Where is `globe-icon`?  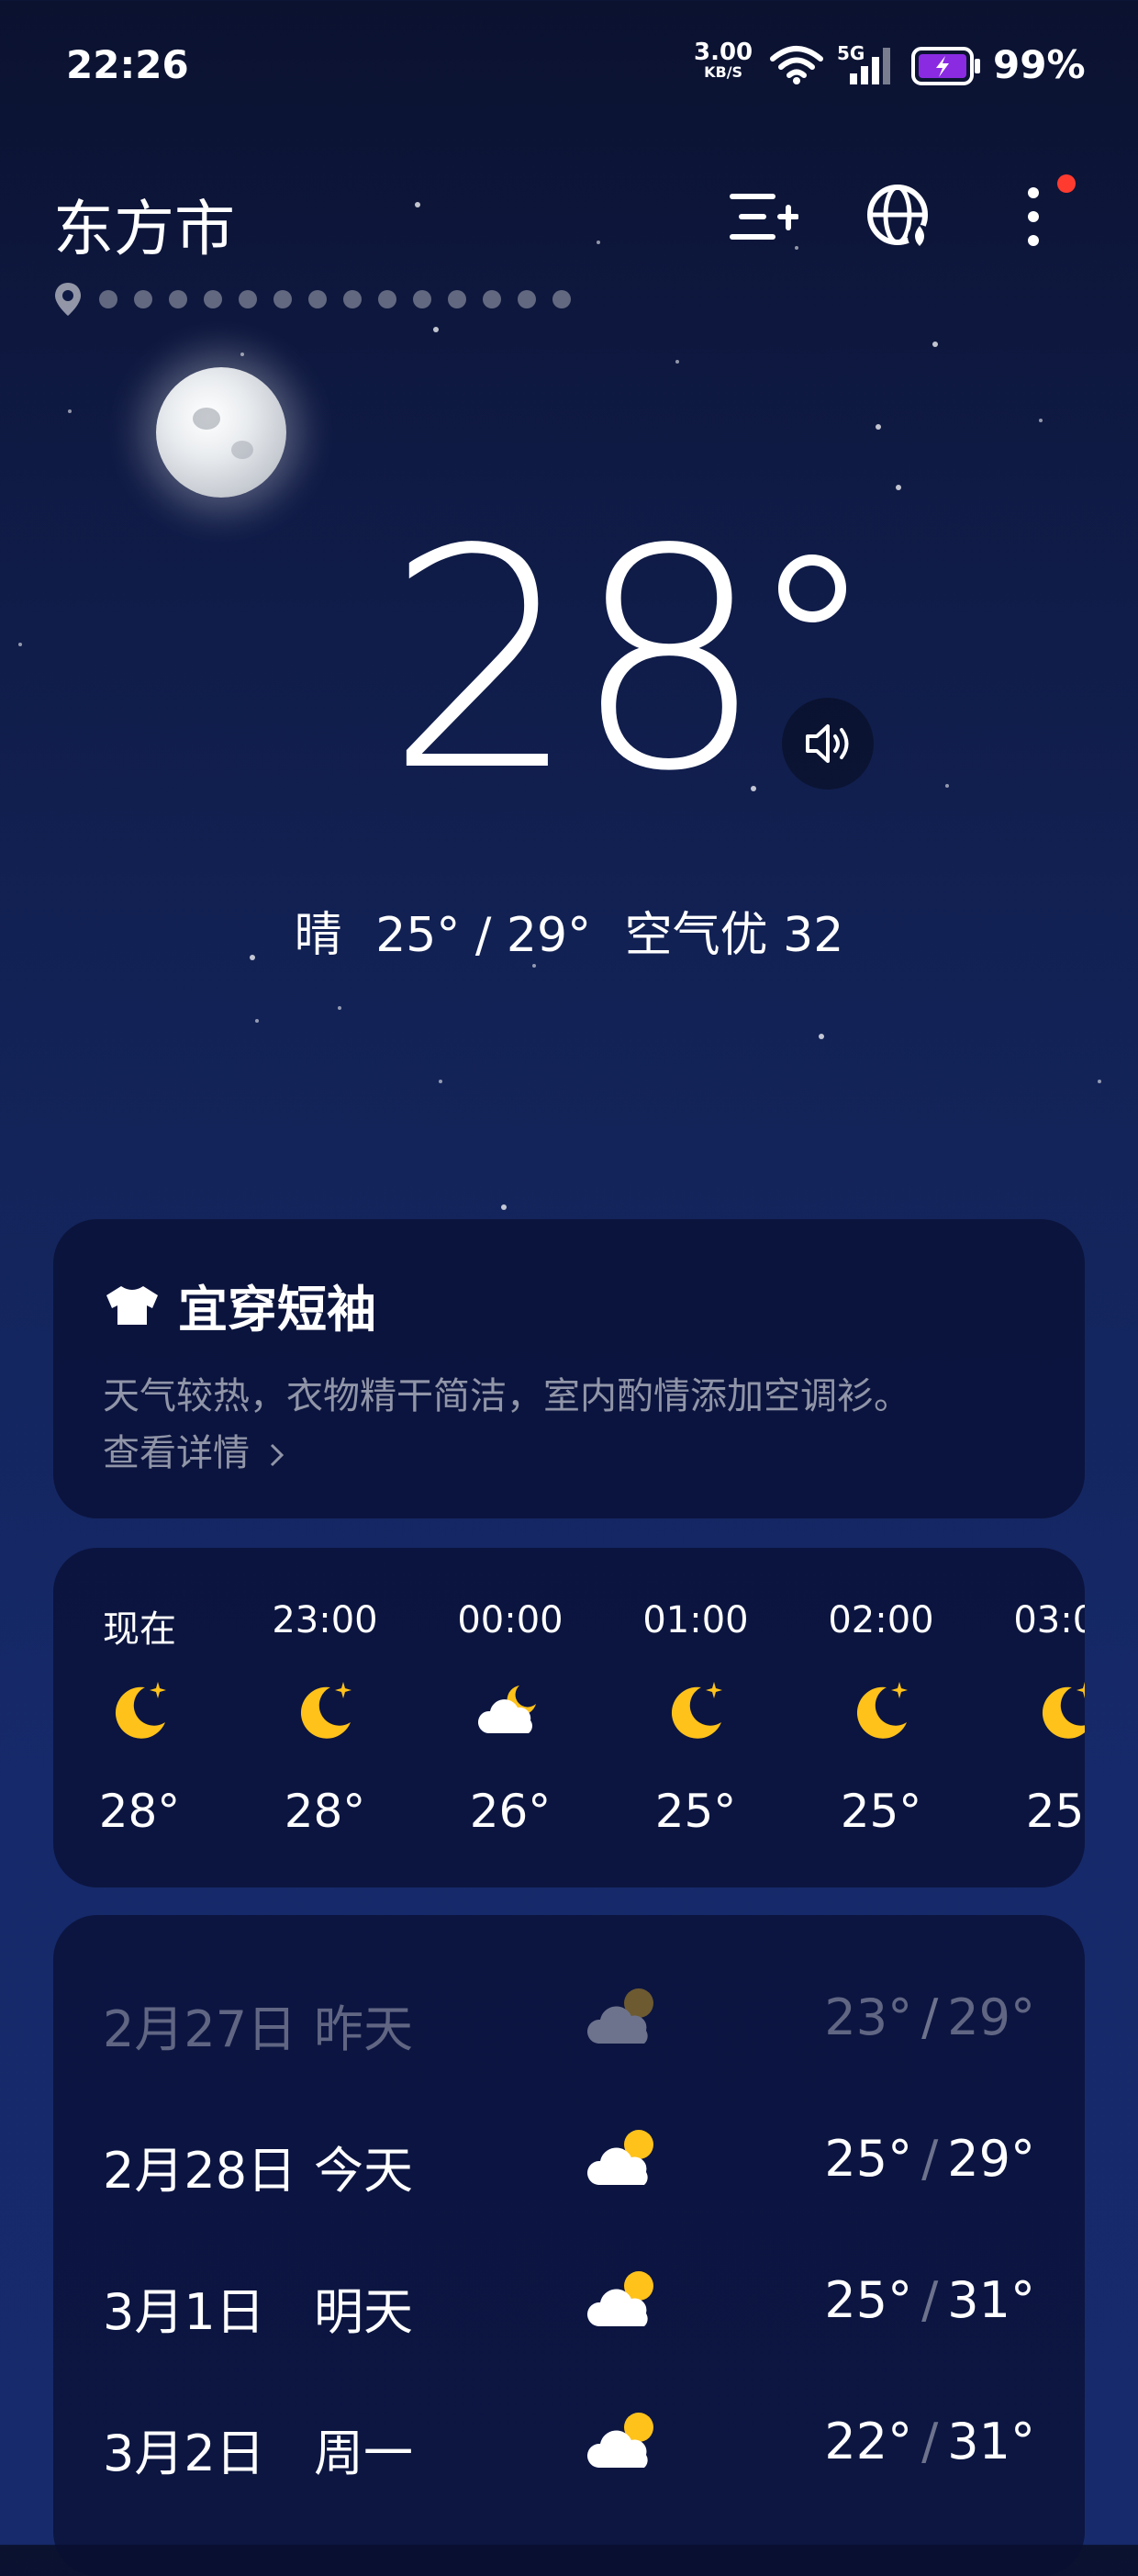 globe-icon is located at coordinates (899, 216).